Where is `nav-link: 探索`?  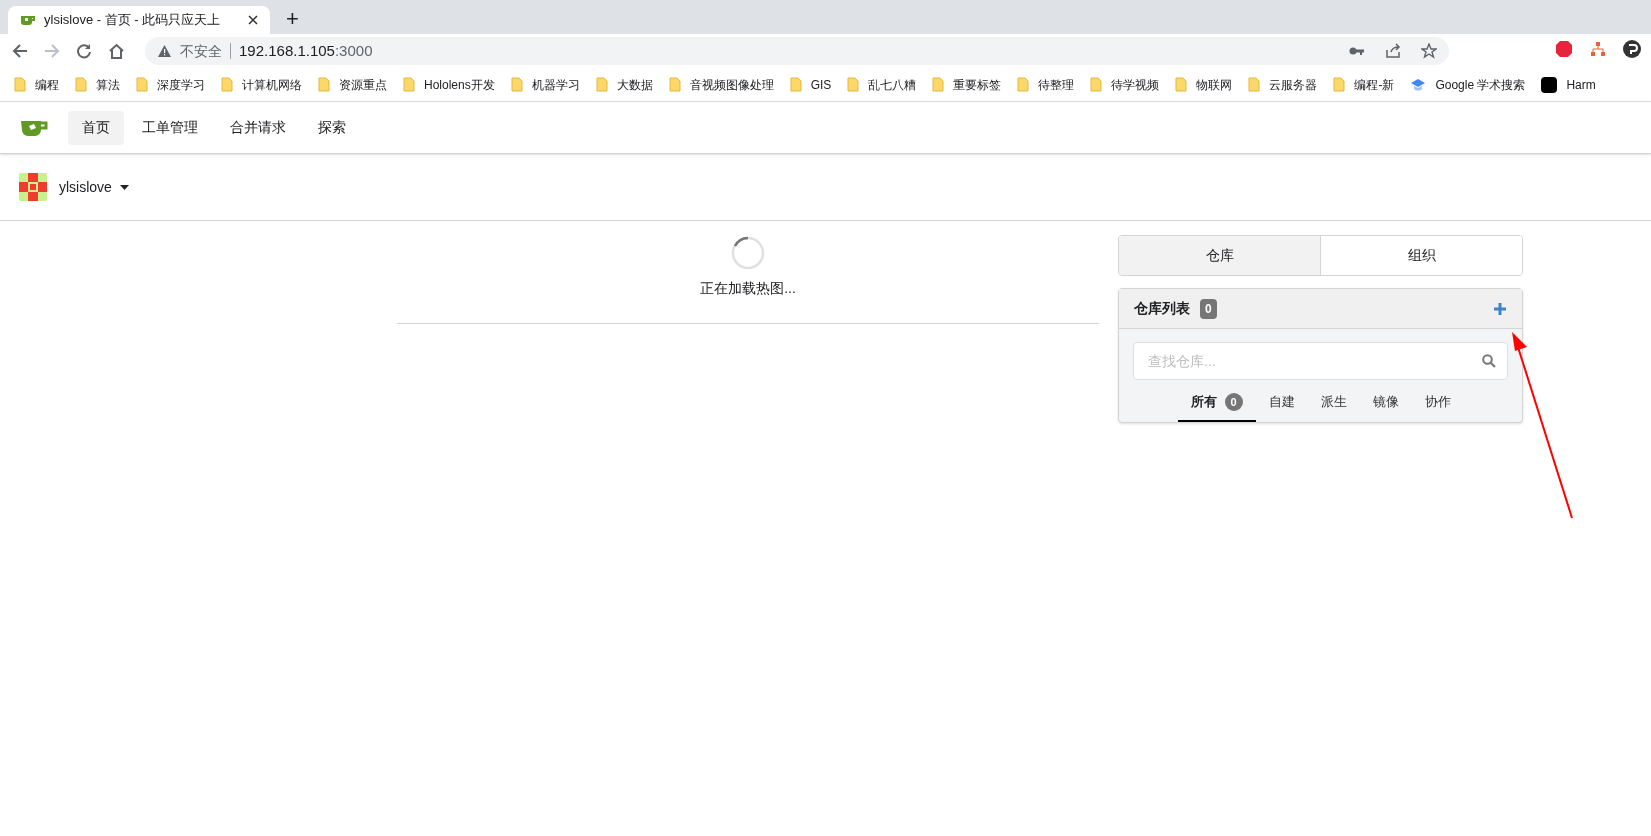 nav-link: 探索 is located at coordinates (332, 127).